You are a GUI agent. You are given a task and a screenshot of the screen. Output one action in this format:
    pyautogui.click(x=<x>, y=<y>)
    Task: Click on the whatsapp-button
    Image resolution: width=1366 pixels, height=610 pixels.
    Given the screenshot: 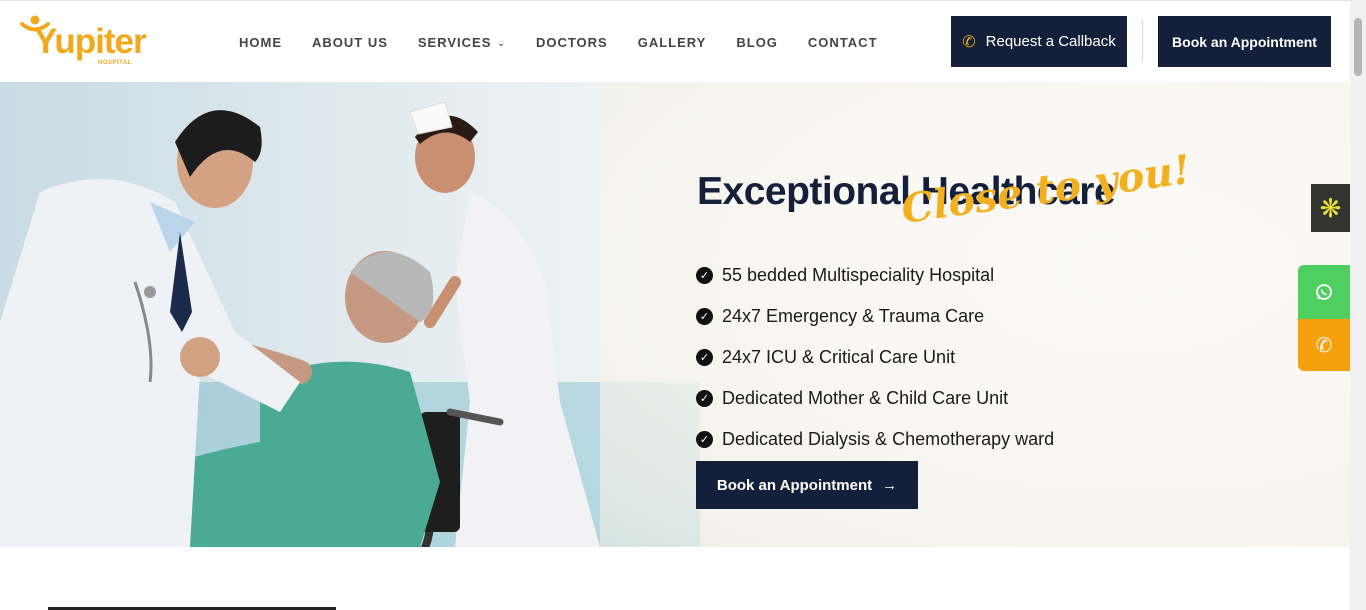 What is the action you would take?
    pyautogui.click(x=1324, y=292)
    